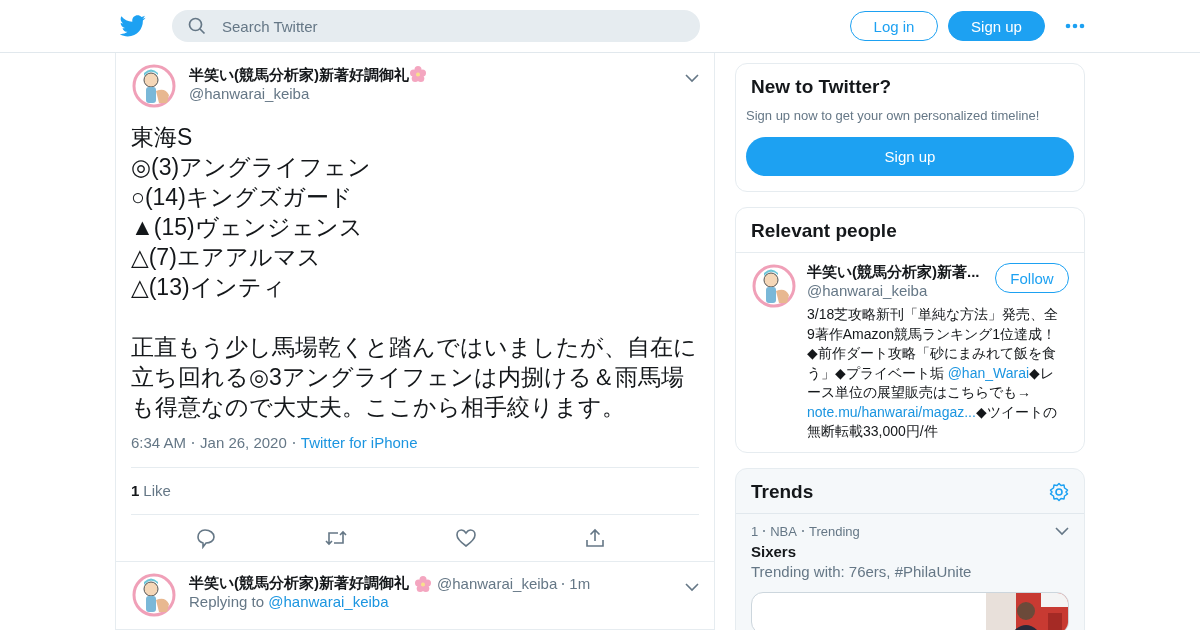 Image resolution: width=1200 pixels, height=630 pixels. What do you see at coordinates (1075, 26) in the screenshot?
I see `more-icon` at bounding box center [1075, 26].